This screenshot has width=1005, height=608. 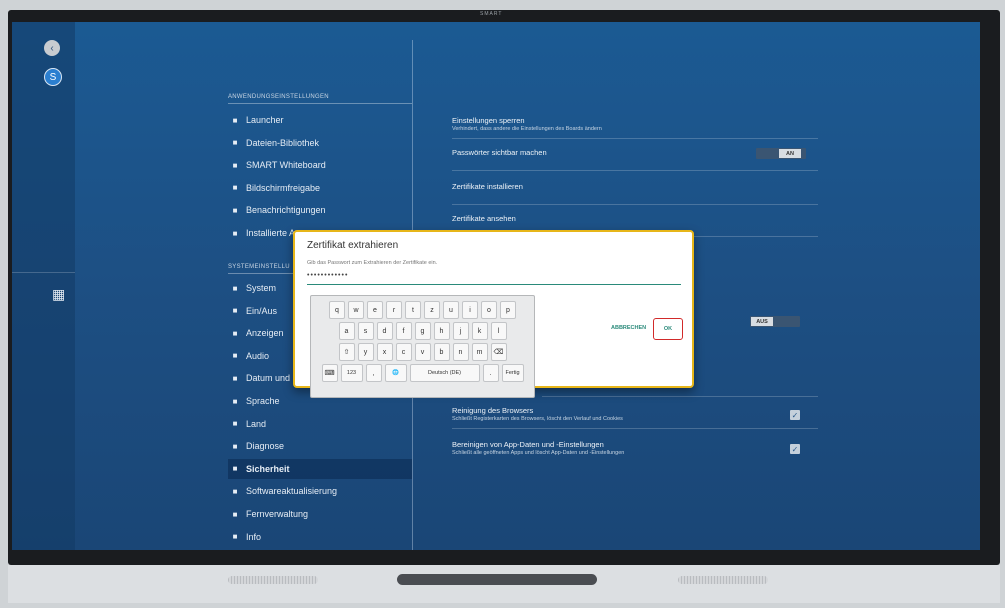 What do you see at coordinates (479, 352) in the screenshot?
I see `keyboard-key: m` at bounding box center [479, 352].